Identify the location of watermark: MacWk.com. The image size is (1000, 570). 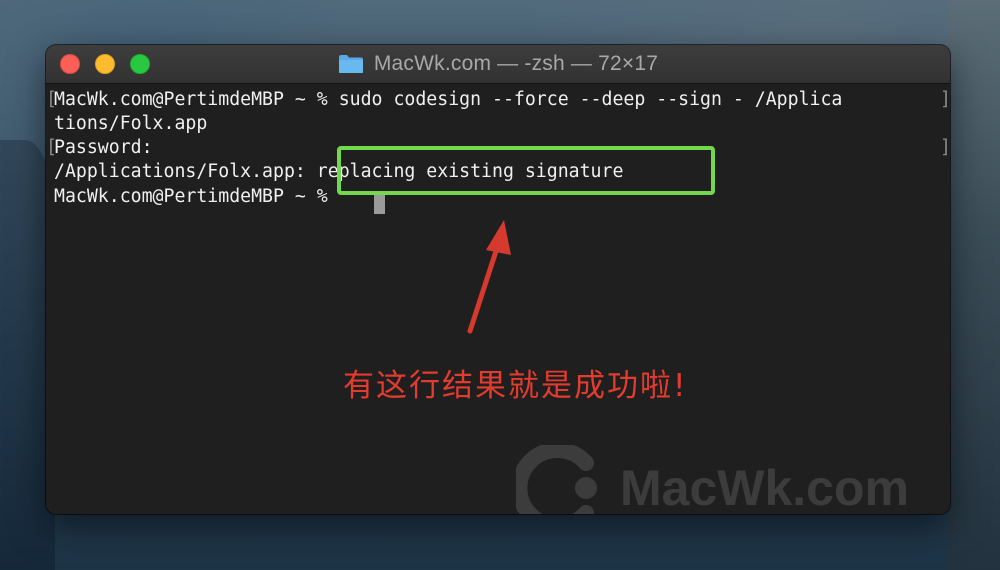
(712, 479).